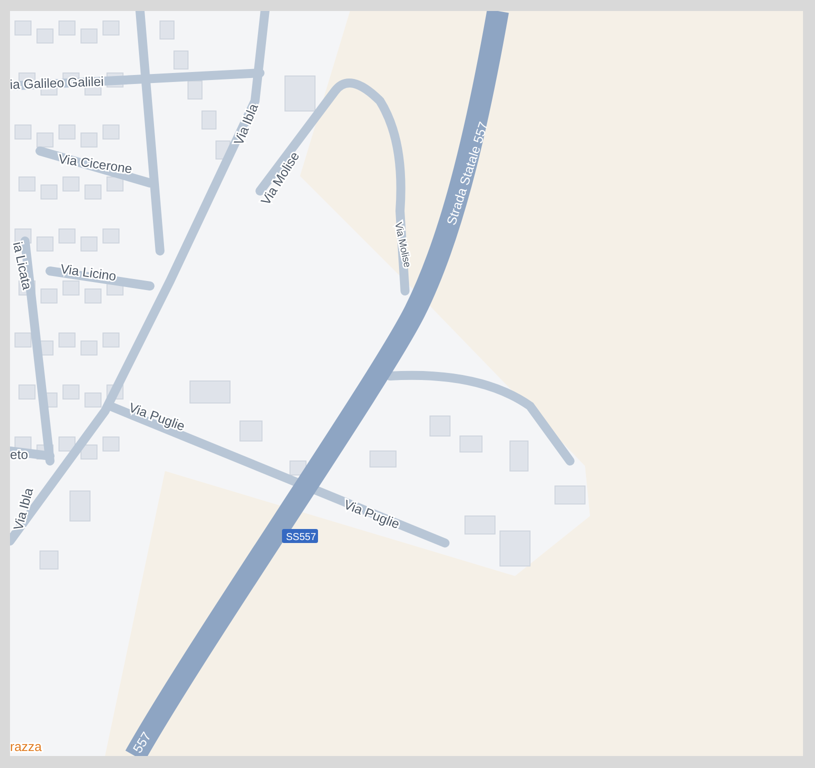 The width and height of the screenshot is (815, 768). What do you see at coordinates (19, 454) in the screenshot?
I see `street-label: eto` at bounding box center [19, 454].